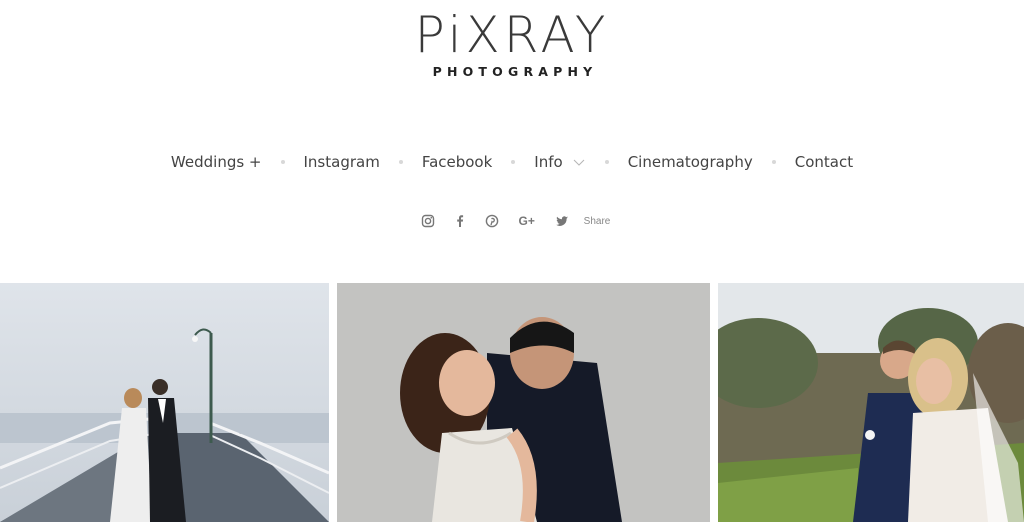  I want to click on logo-wordmark: PiXRAY, so click(512, 35).